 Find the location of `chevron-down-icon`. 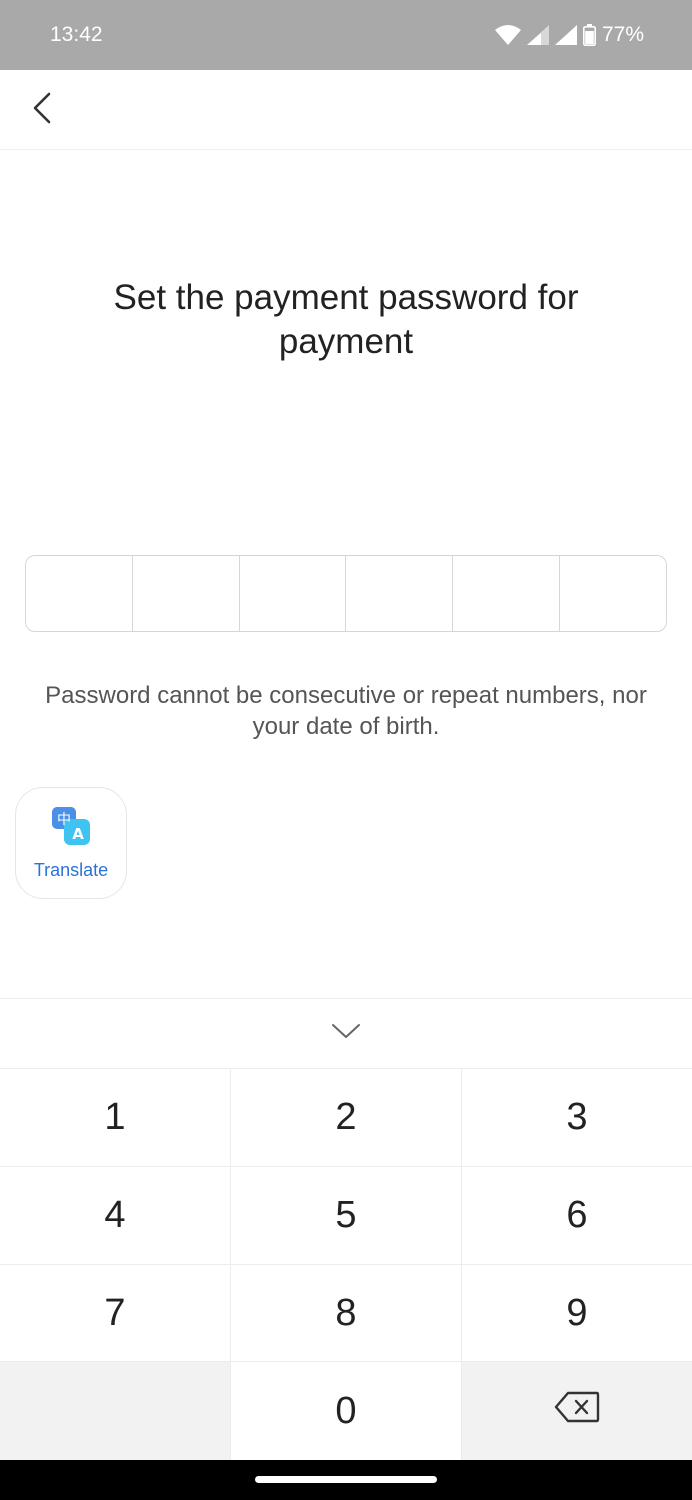

chevron-down-icon is located at coordinates (346, 1033).